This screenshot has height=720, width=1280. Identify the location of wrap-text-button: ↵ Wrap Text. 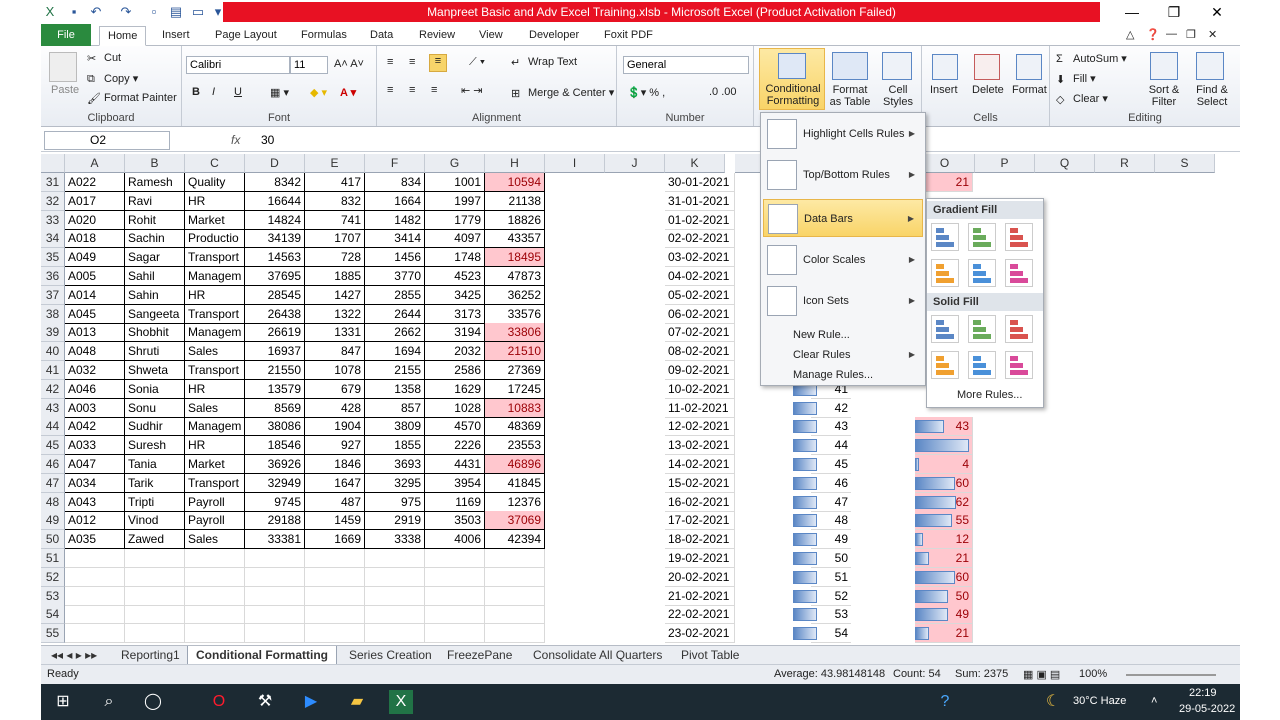
(544, 62).